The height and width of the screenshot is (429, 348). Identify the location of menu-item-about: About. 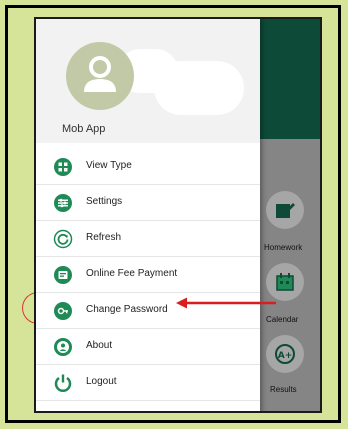
(148, 347).